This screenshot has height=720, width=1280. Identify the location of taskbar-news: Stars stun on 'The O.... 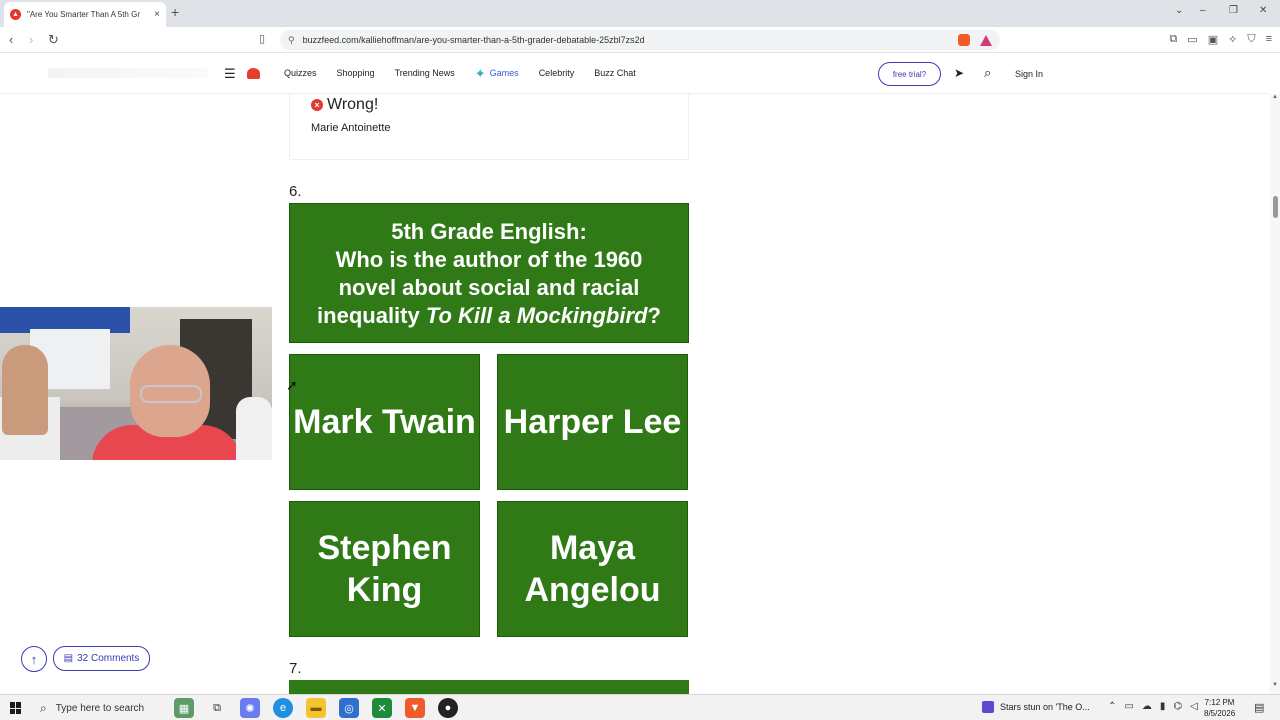
(1036, 707).